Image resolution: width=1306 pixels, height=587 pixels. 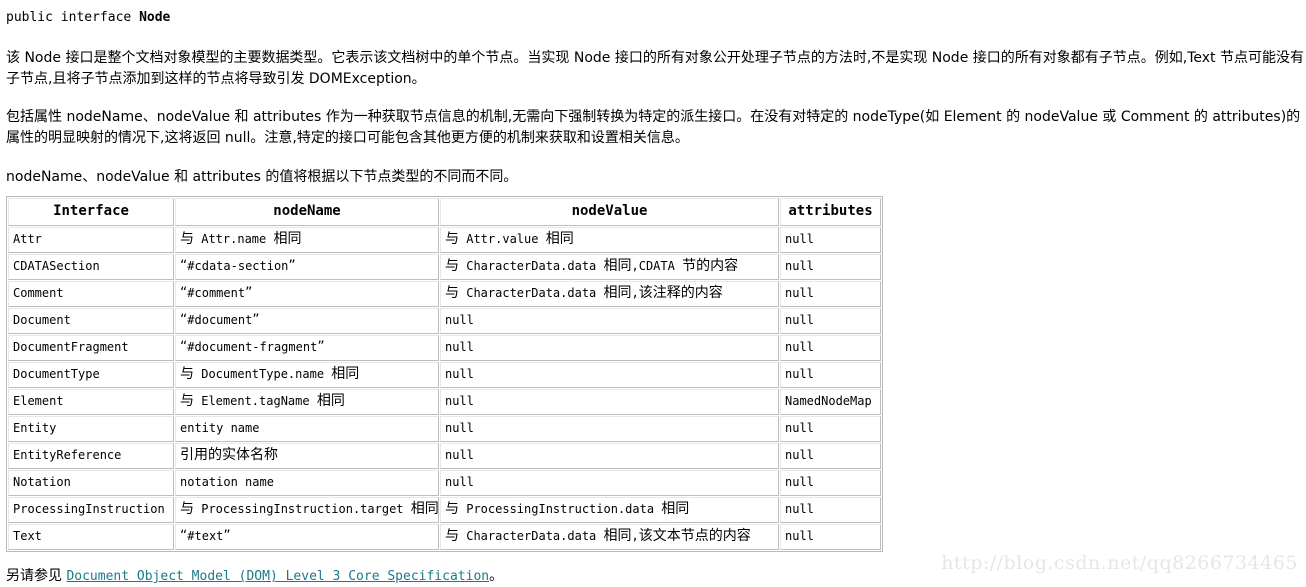 I want to click on cell-interface: Notation, so click(x=91, y=483).